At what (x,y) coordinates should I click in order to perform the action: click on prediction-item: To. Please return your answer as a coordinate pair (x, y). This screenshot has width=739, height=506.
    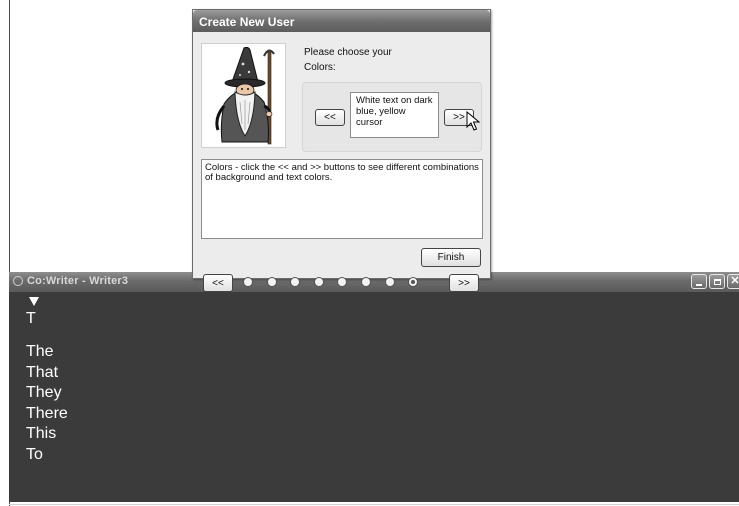
    Looking at the image, I should click on (47, 455).